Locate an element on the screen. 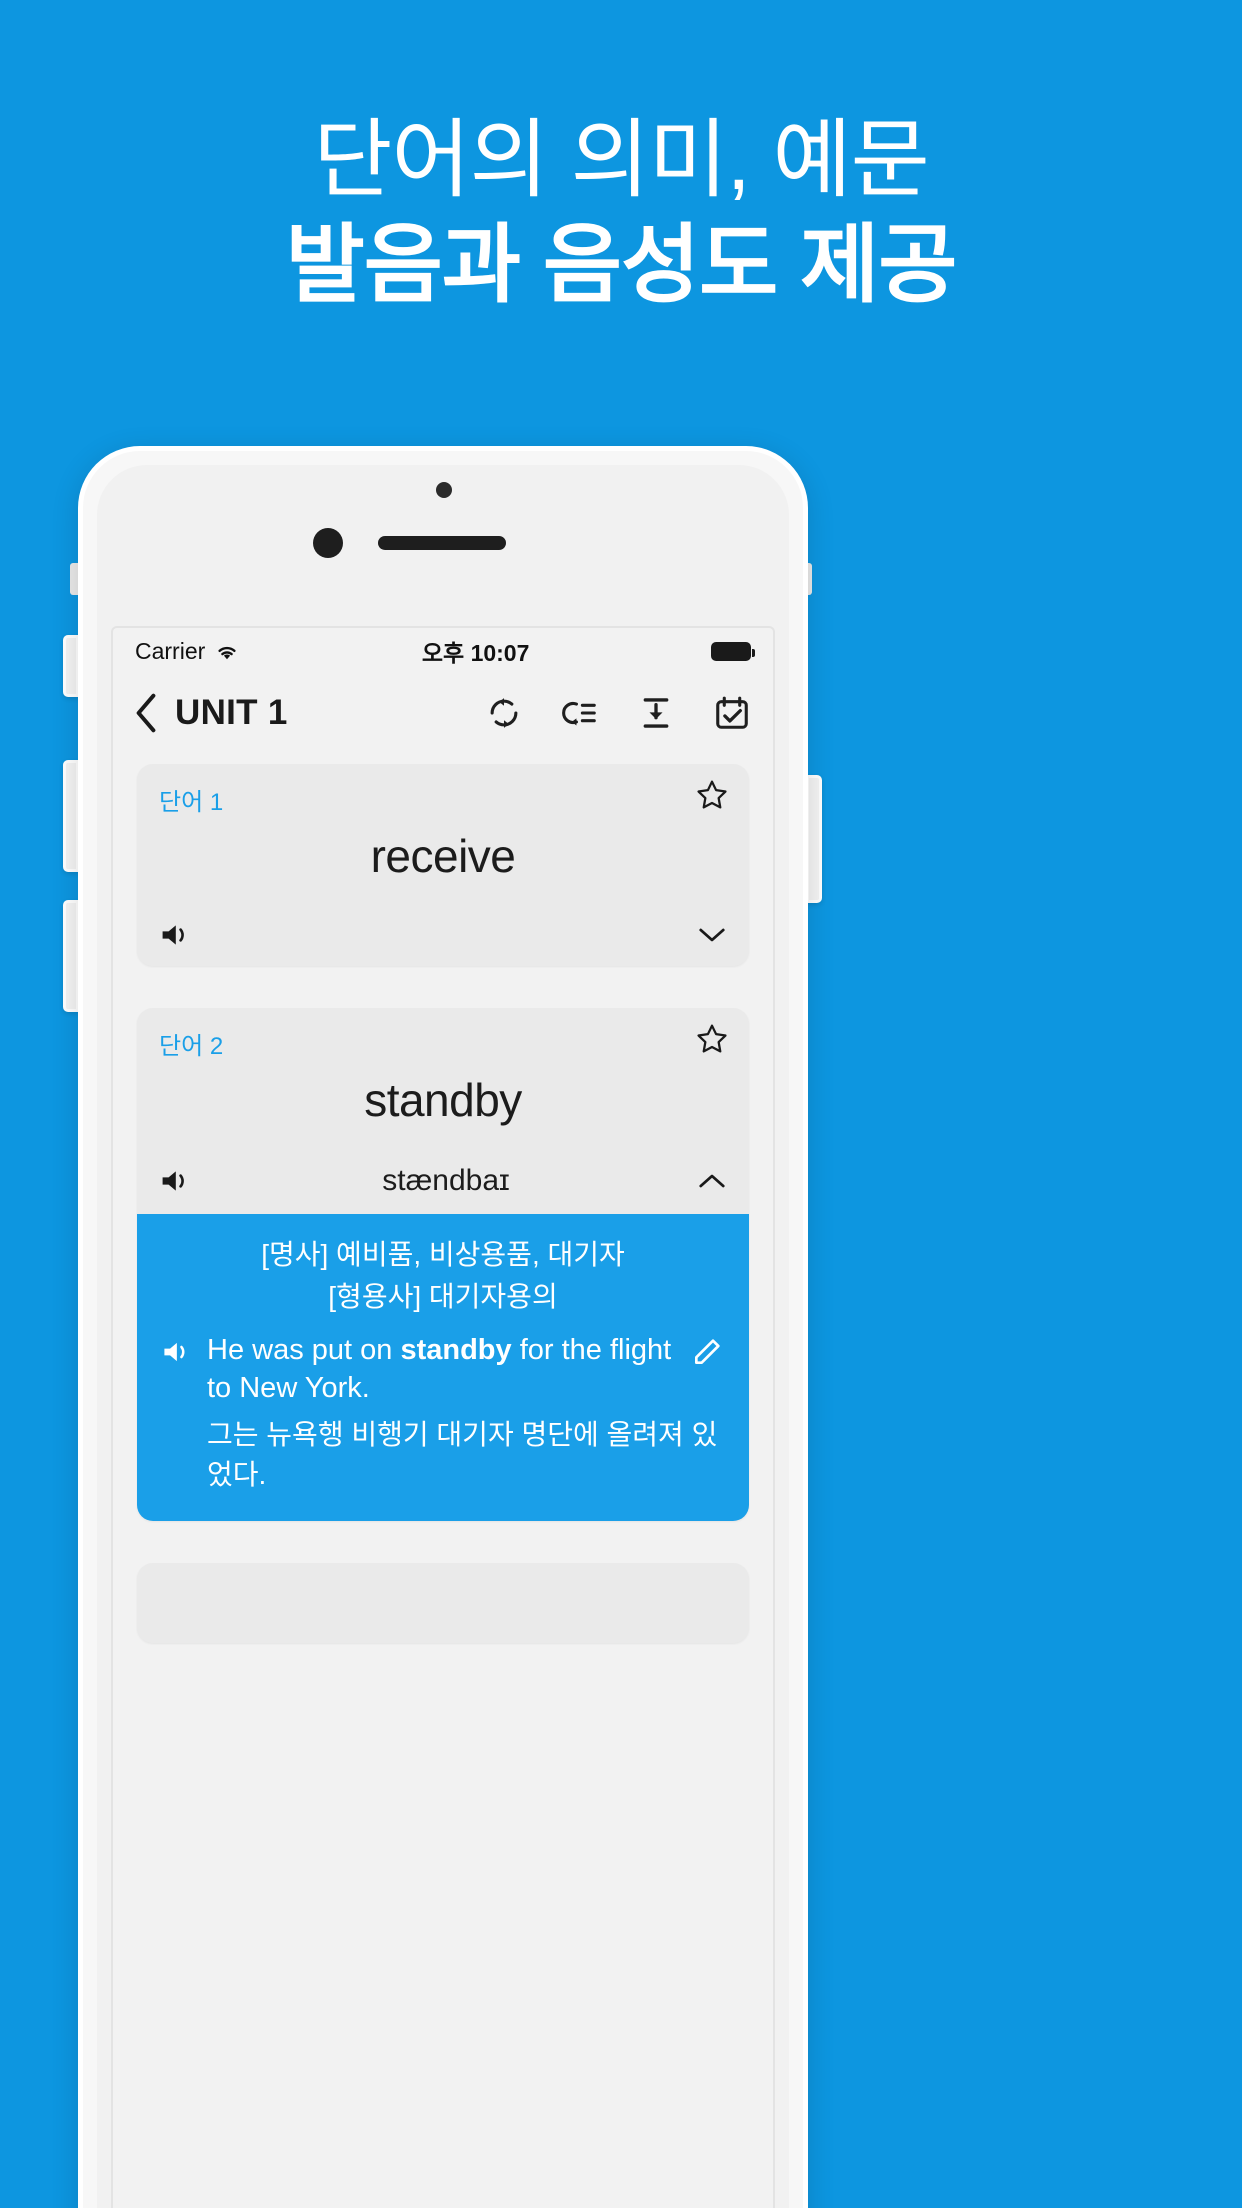 This screenshot has width=1242, height=2208. headline-line-2-text: 발음과 음성도 제공 is located at coordinates (621, 264).